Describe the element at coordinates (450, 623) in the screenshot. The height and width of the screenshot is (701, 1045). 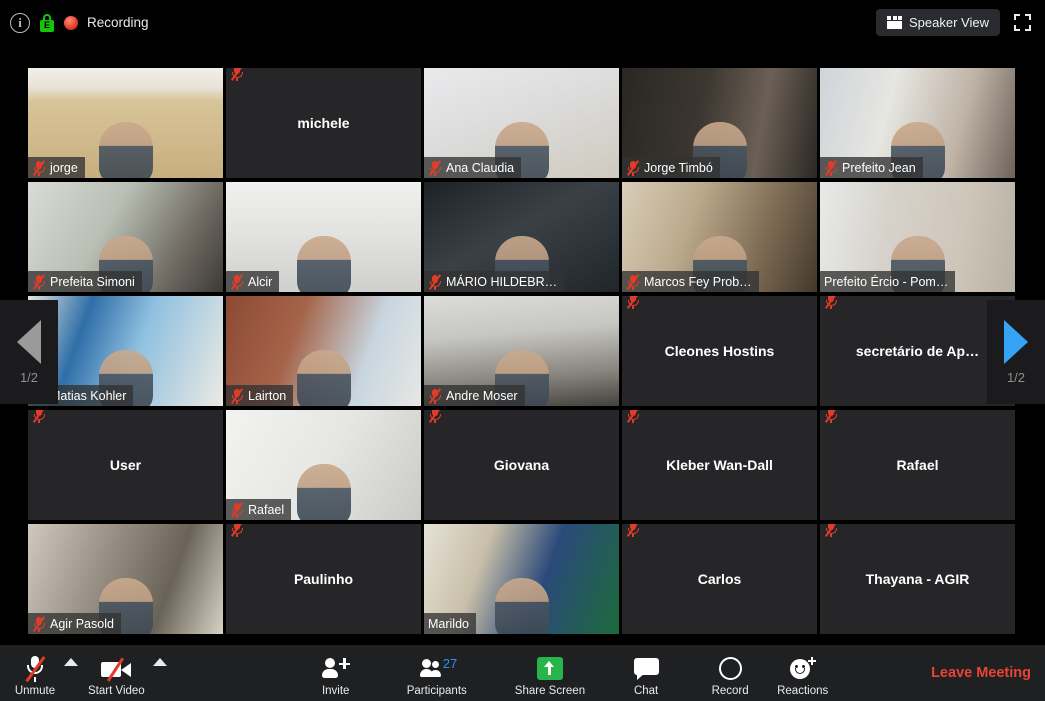
I see `participant-name-bar: Marildo` at that location.